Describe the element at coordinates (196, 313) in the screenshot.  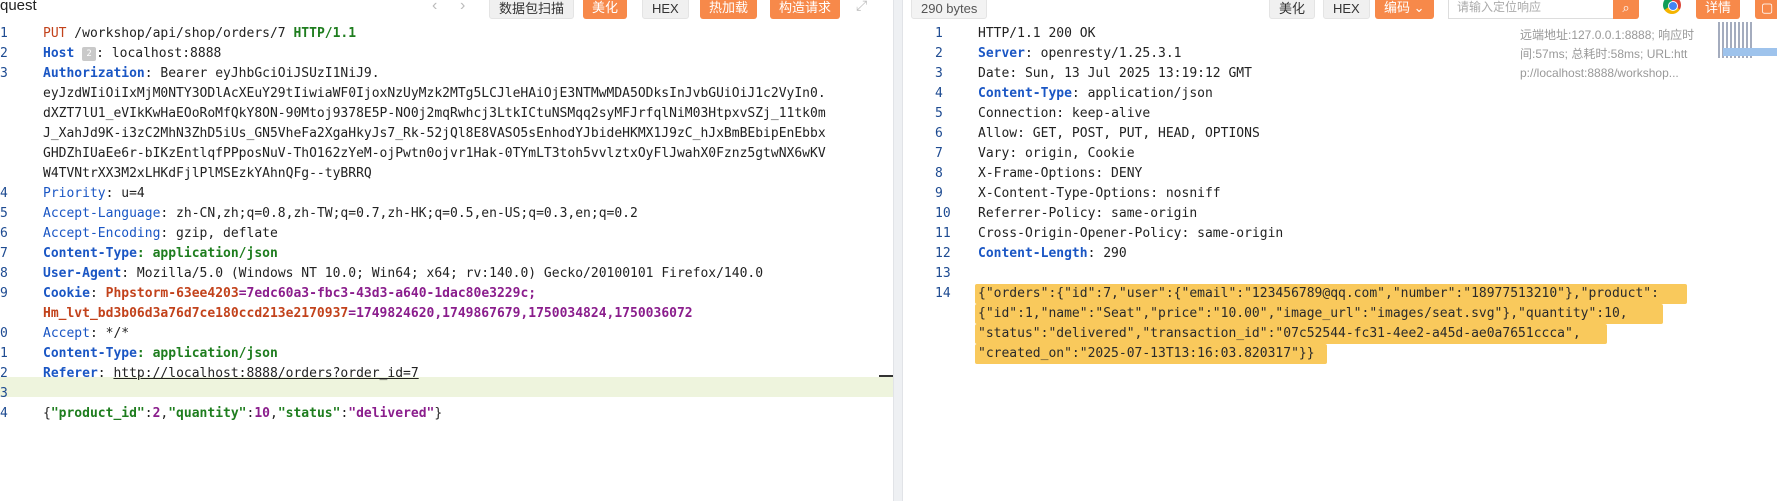
I see `cookie-name: Hm_lvt_bd3b06d3a76d7ce180ccd213e2170937` at that location.